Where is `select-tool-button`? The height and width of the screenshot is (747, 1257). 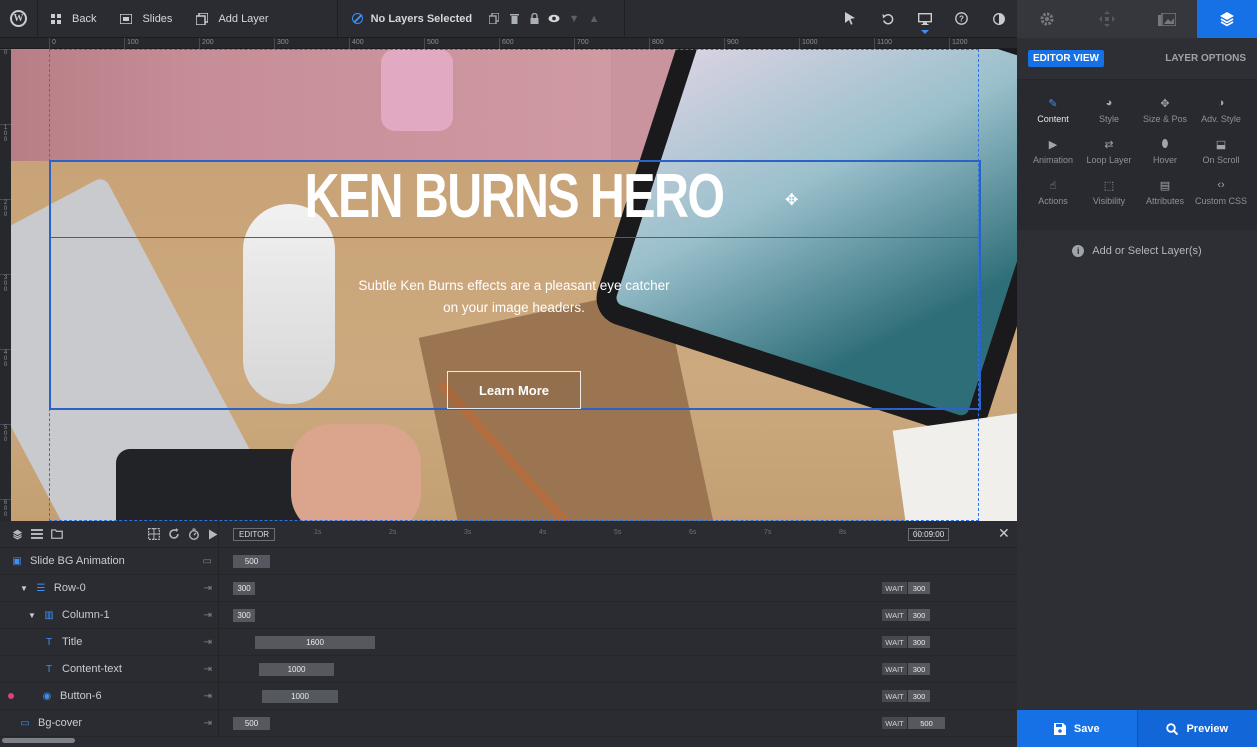
select-tool-button is located at coordinates (850, 19).